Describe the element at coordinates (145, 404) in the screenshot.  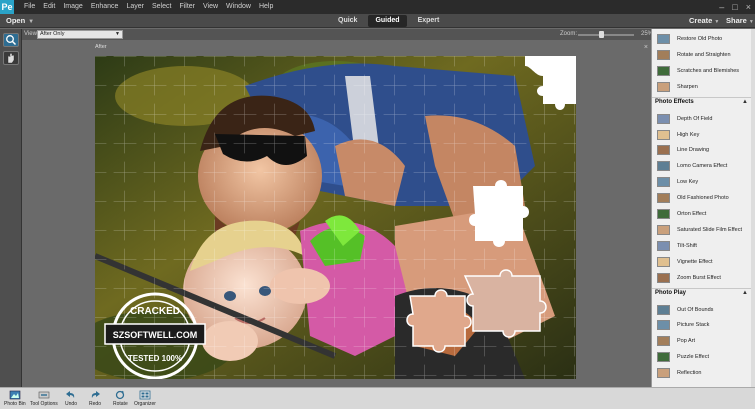
I see `organizer-label: Organizer` at that location.